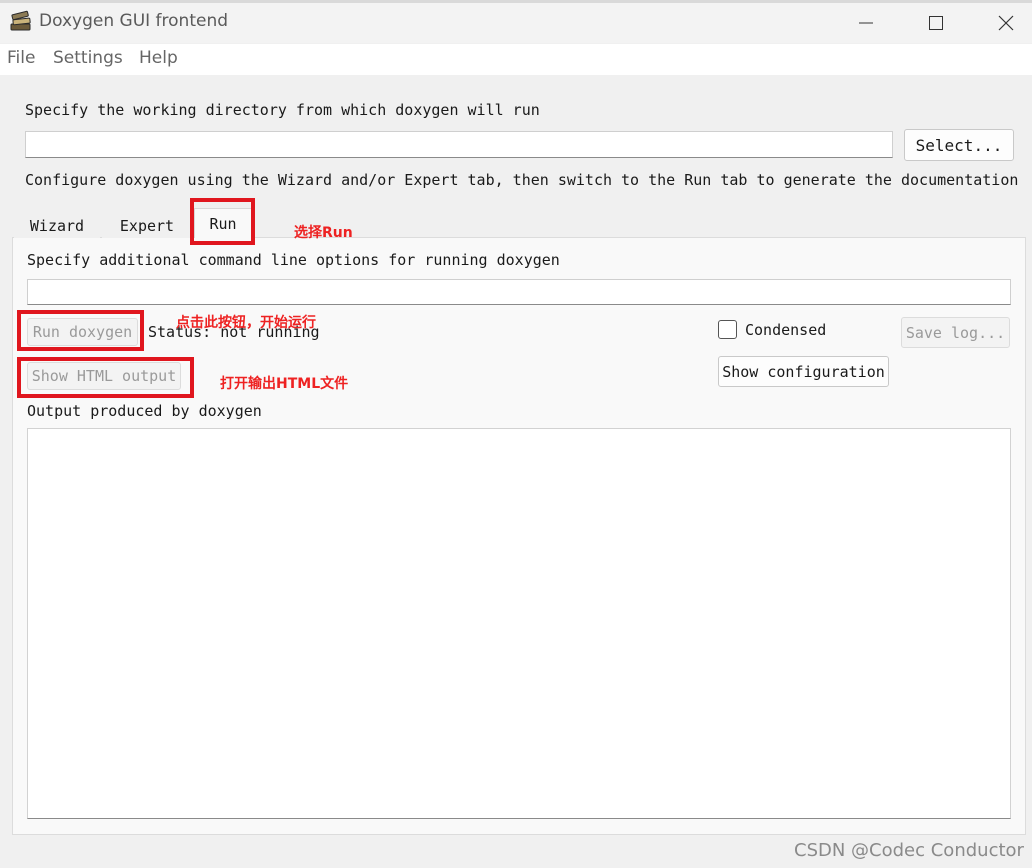 Image resolution: width=1032 pixels, height=868 pixels. What do you see at coordinates (21, 21) in the screenshot?
I see `doxygen-books-icon` at bounding box center [21, 21].